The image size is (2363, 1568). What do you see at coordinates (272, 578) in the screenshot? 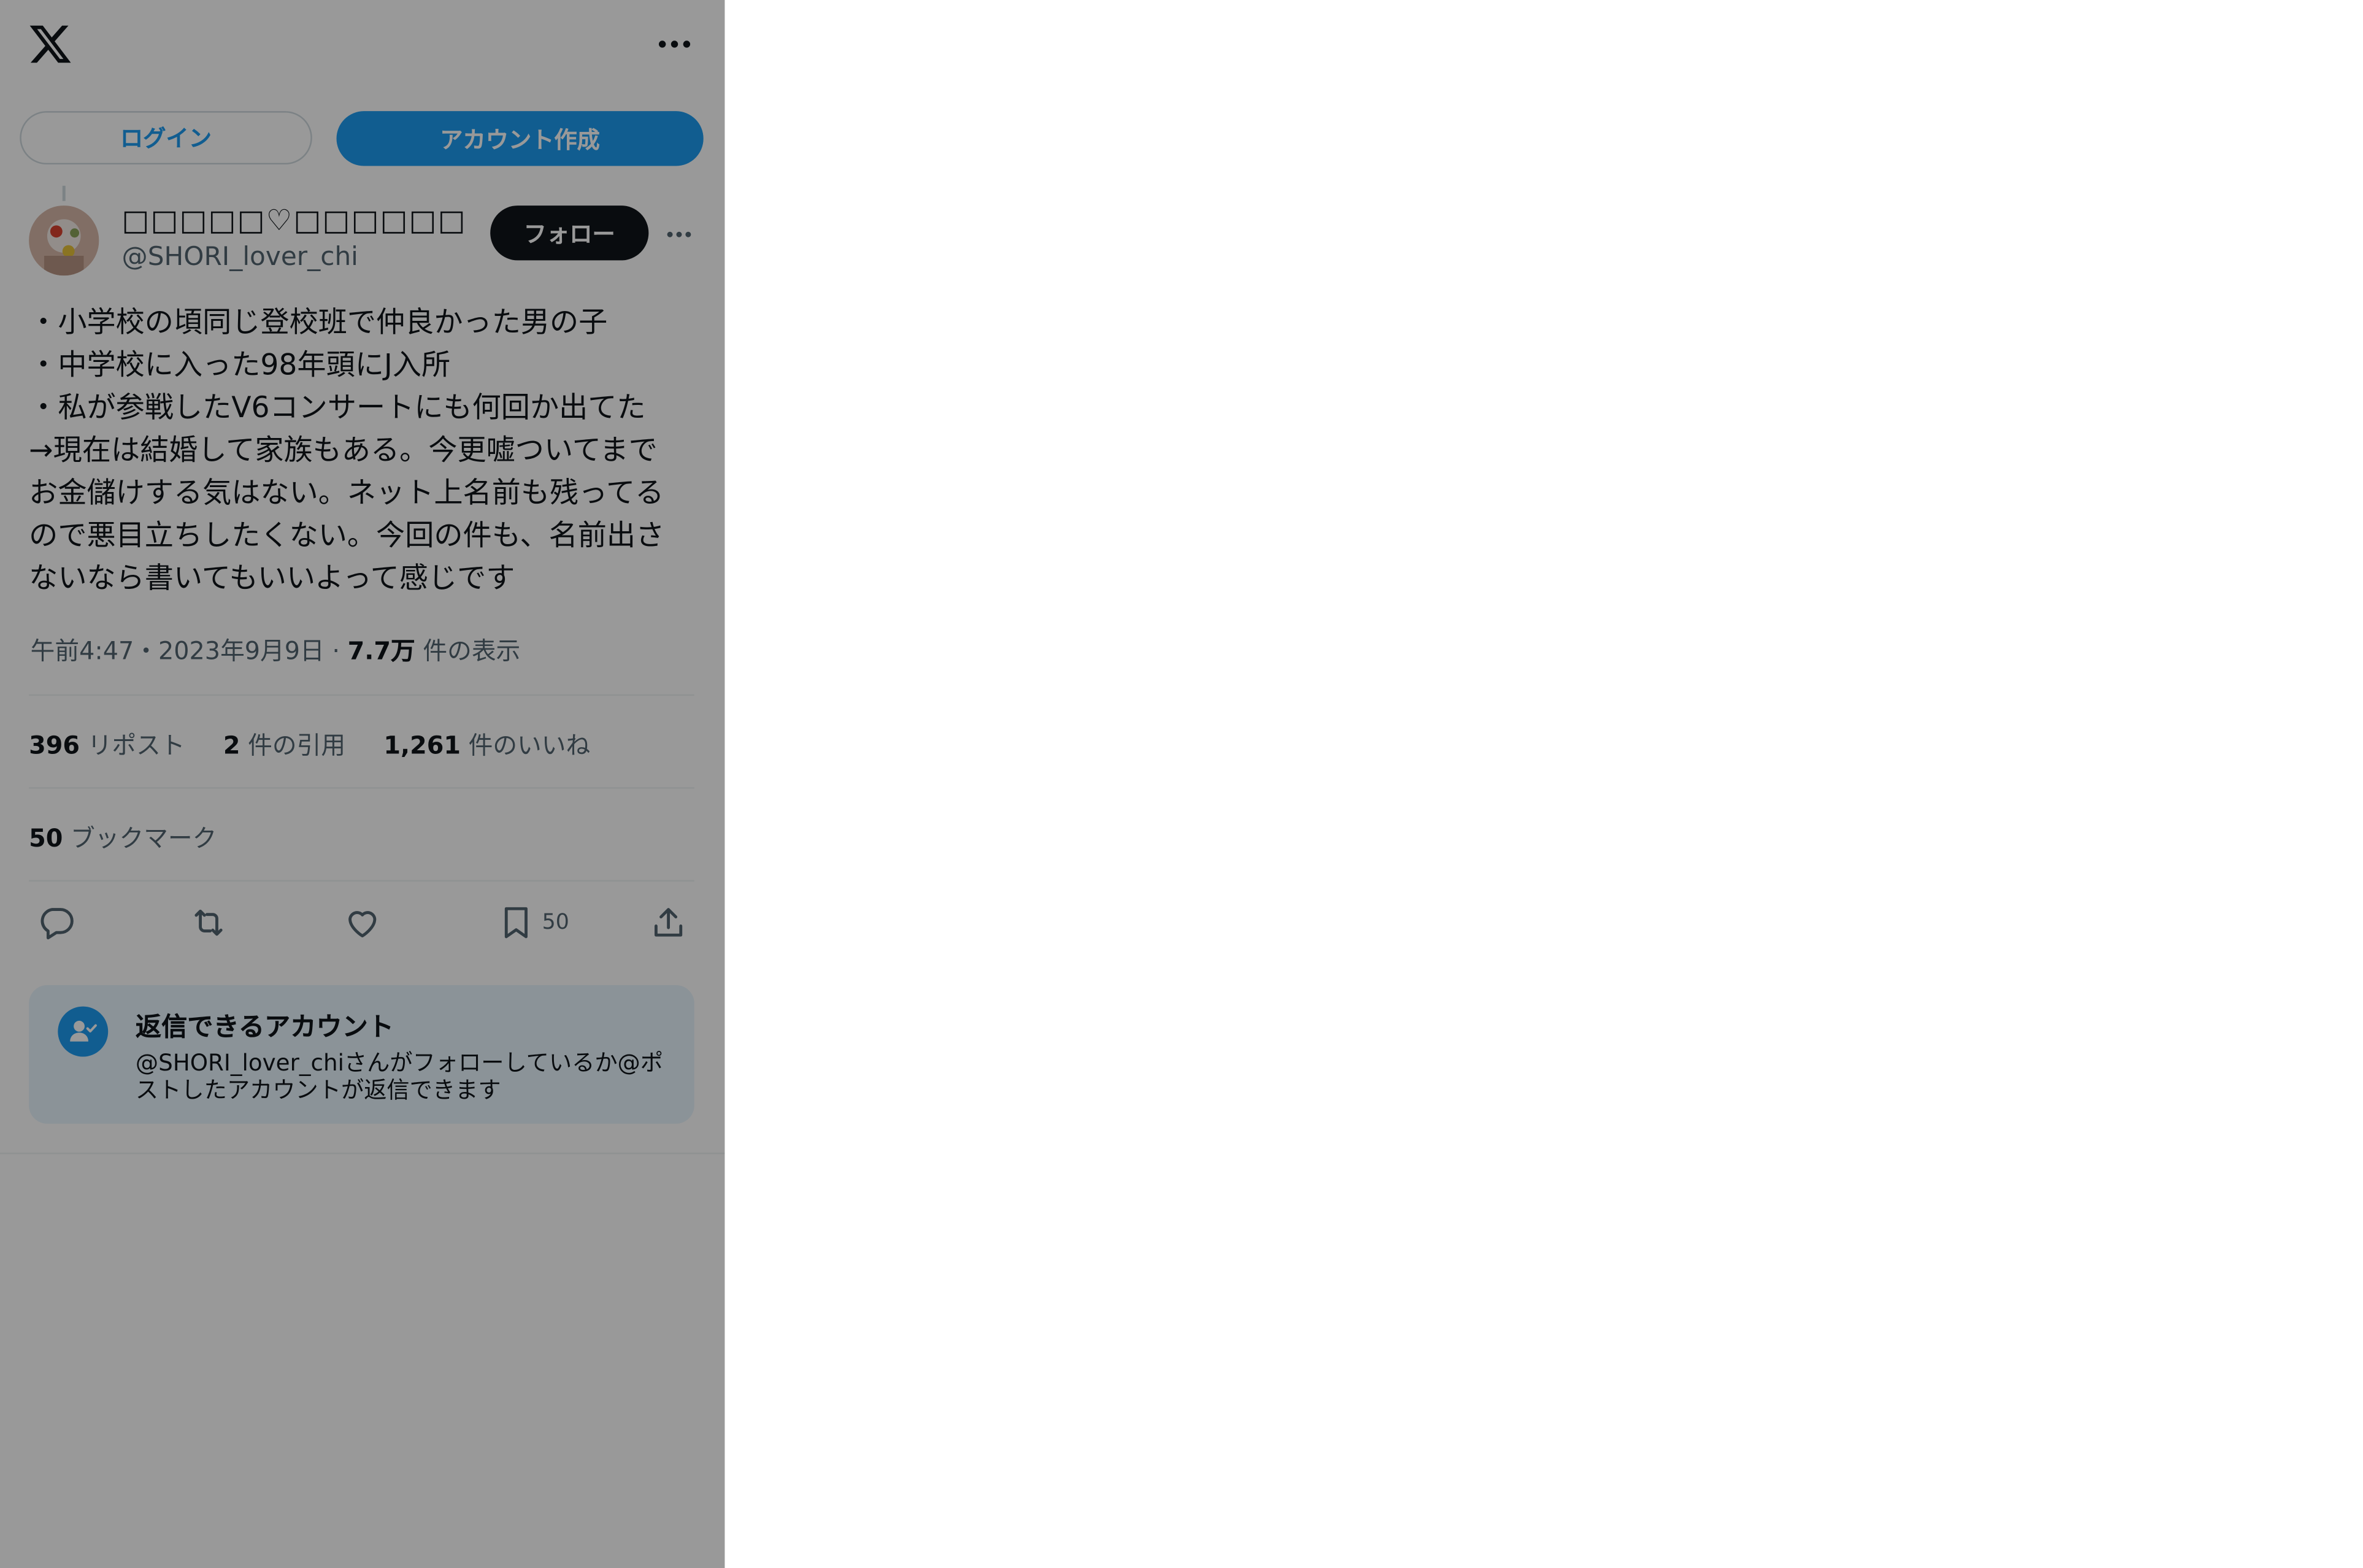
I see `tweet-text-line: ないなら書いてもいいよって感じです` at bounding box center [272, 578].